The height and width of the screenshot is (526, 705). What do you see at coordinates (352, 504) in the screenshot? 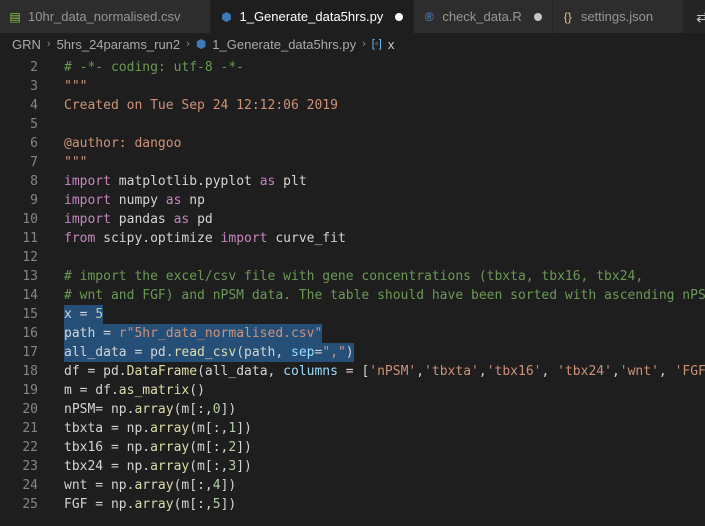
I see `code-line: 25 FGF = np.array(m[:,5])` at bounding box center [352, 504].